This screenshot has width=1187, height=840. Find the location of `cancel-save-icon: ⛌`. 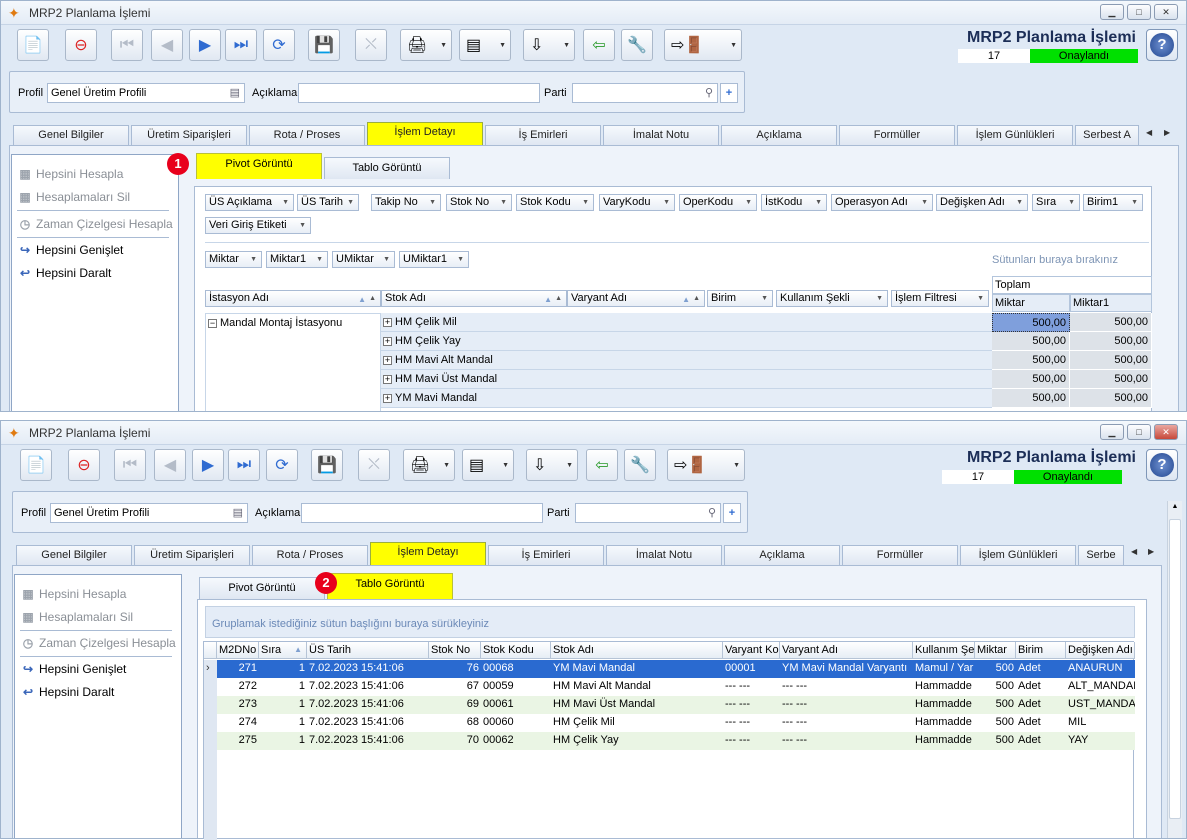

cancel-save-icon: ⛌ is located at coordinates (374, 465).